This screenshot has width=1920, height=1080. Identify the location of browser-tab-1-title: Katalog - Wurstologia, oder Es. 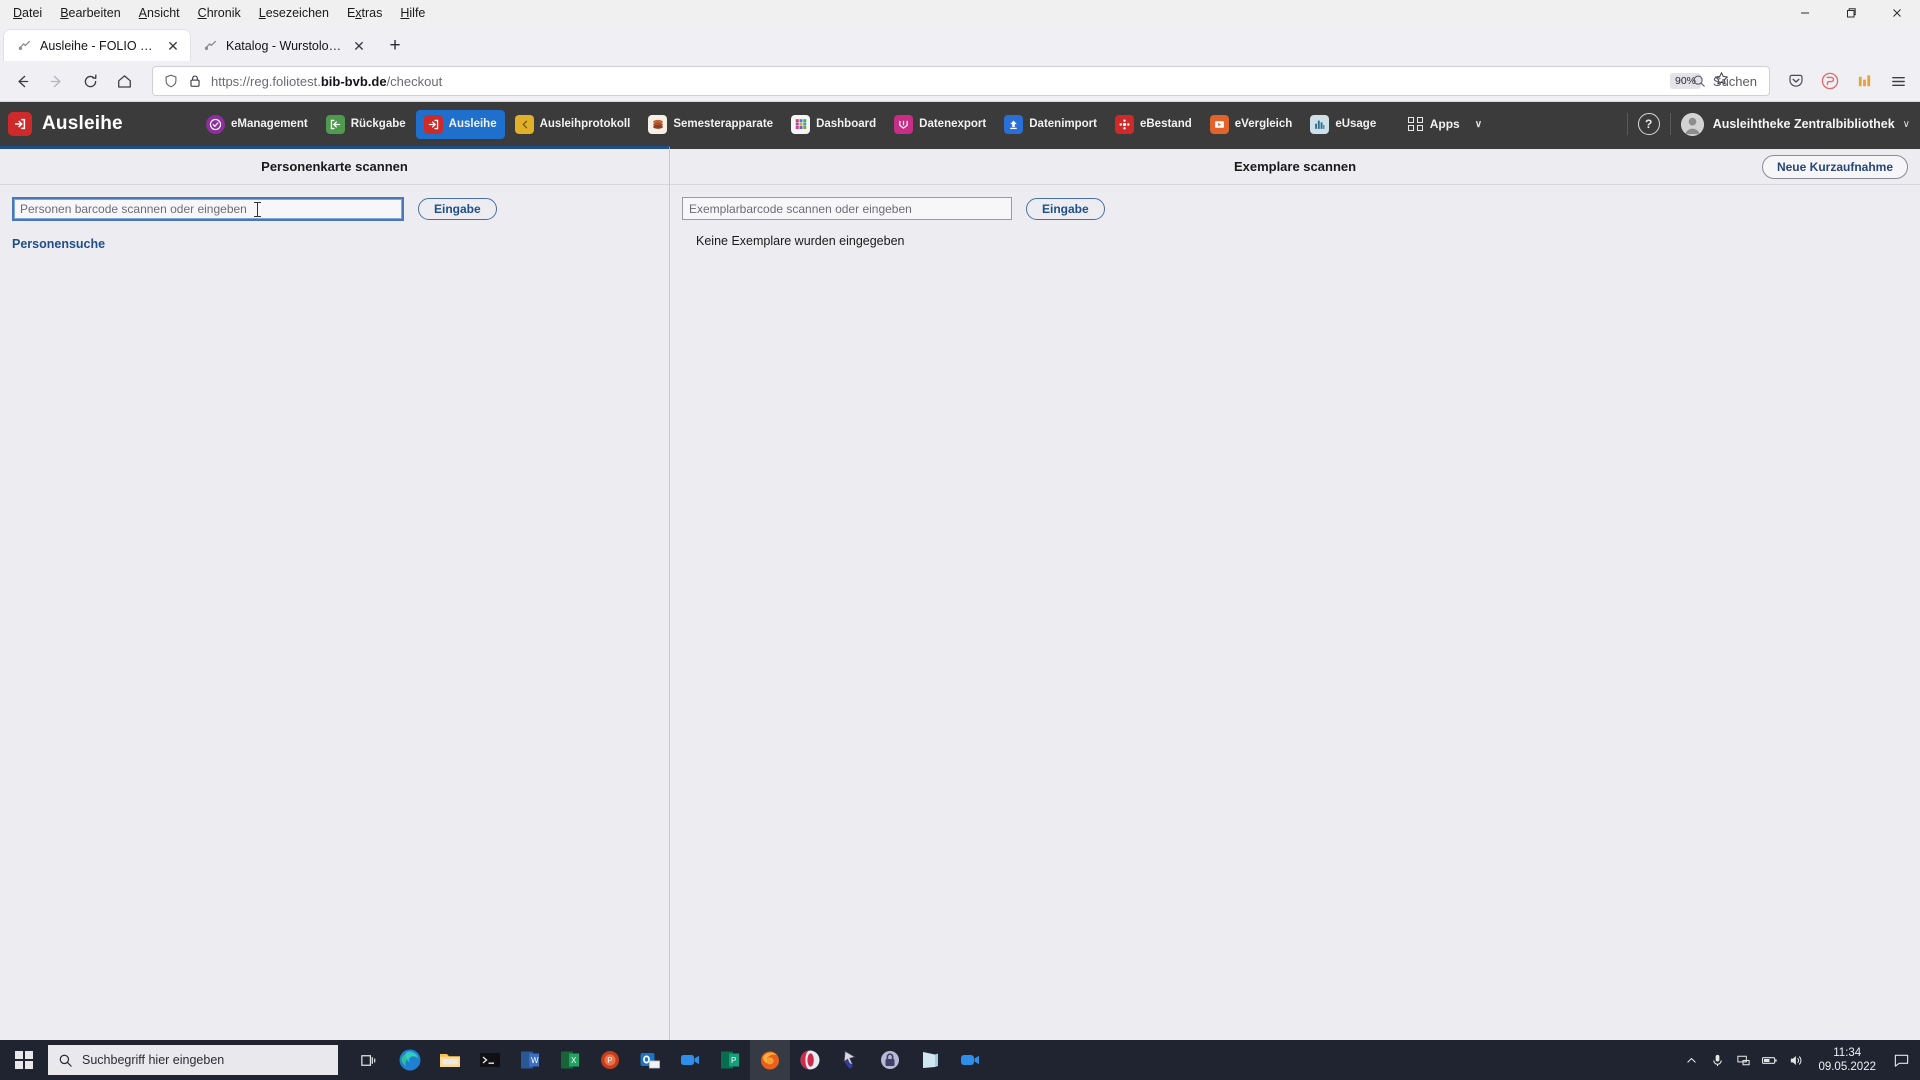
(284, 45).